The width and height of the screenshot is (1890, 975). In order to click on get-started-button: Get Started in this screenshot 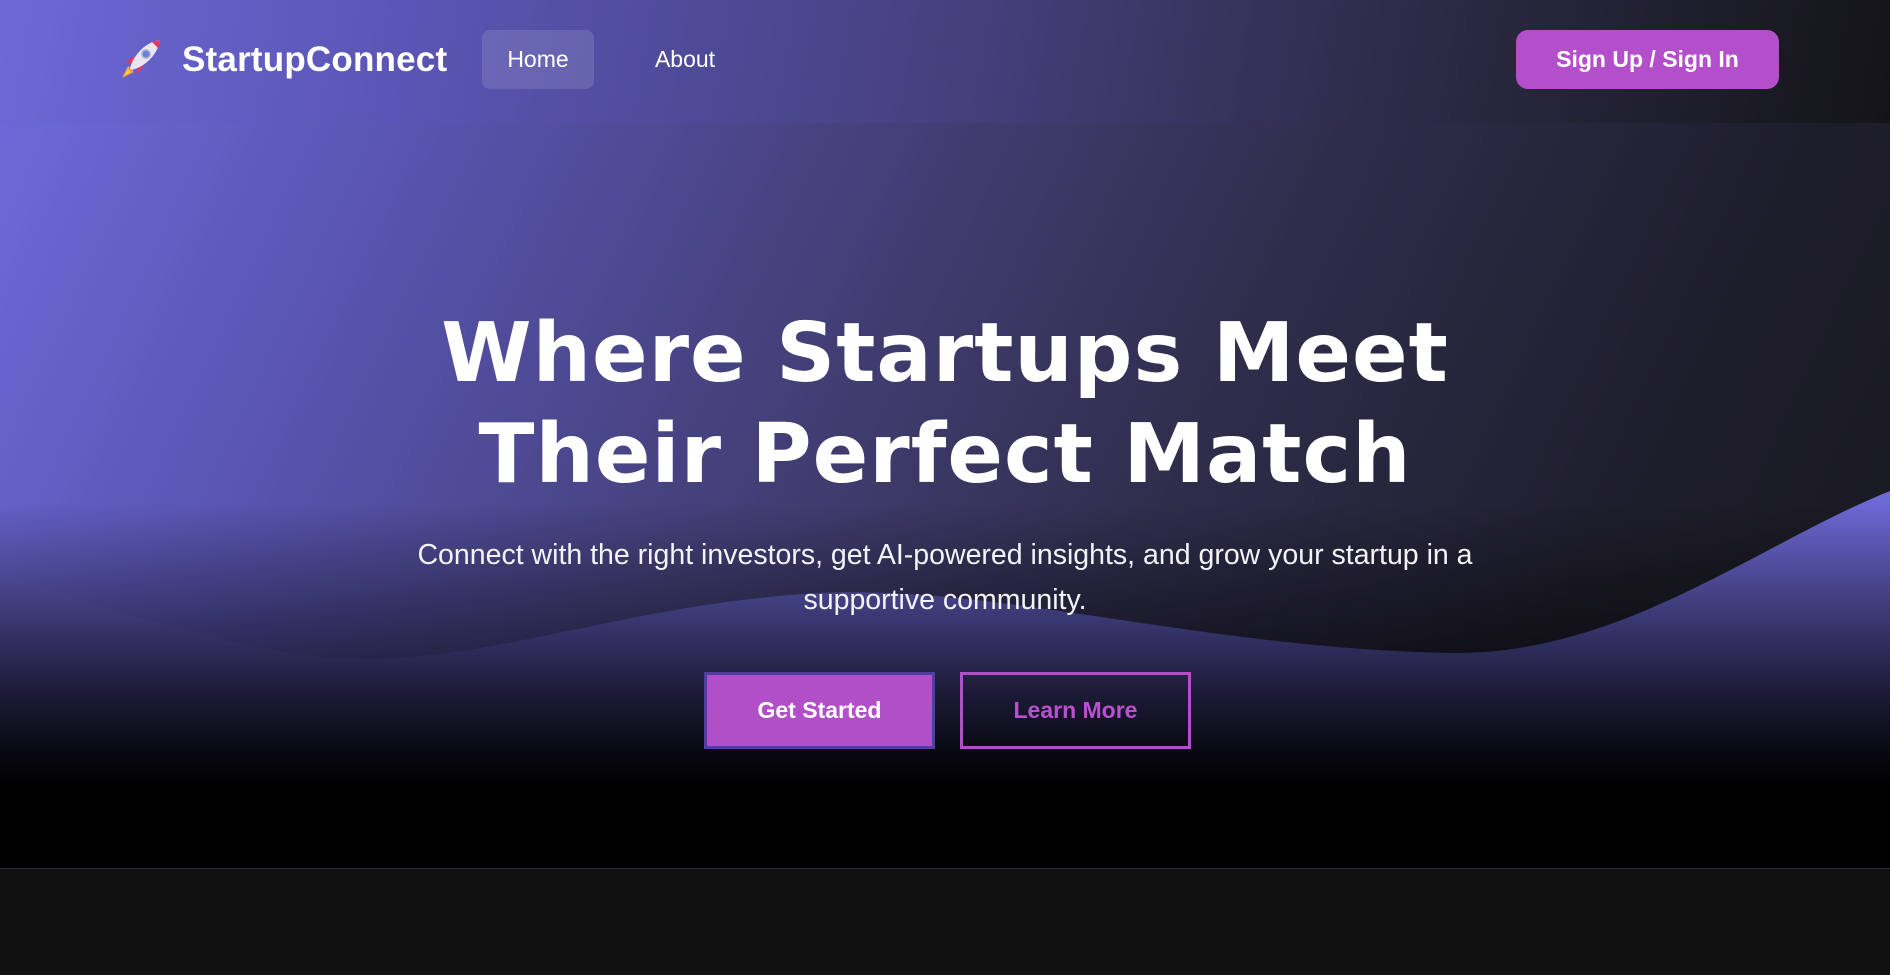, I will do `click(819, 710)`.